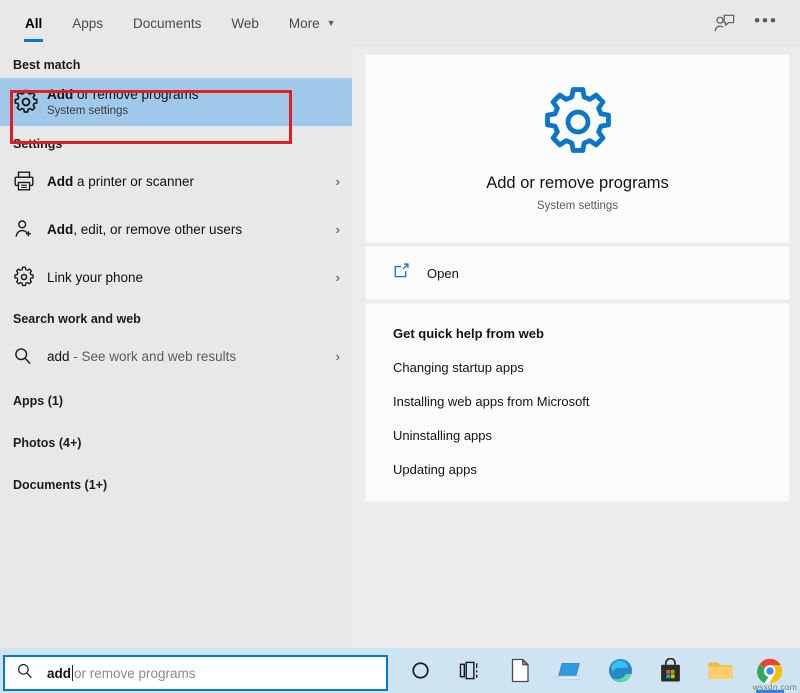  I want to click on tab-documents: Documents, so click(167, 23).